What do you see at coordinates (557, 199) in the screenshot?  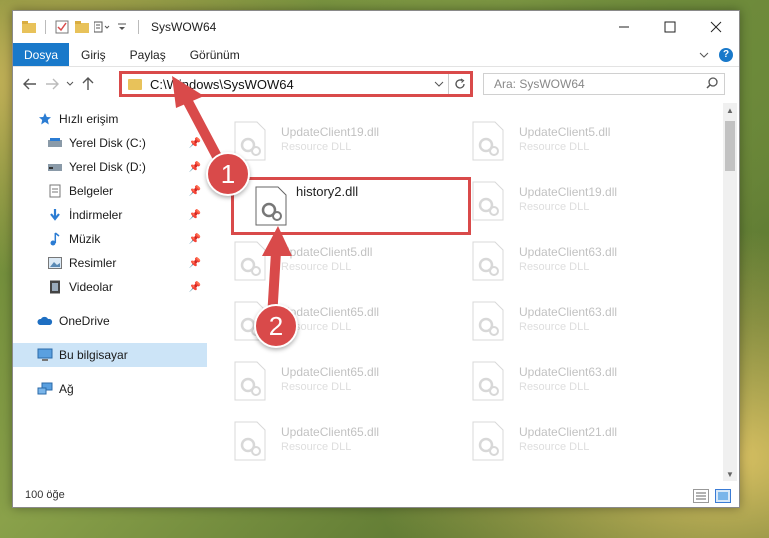 I see `list-item: UpdateClient19.dll Resource DLL` at bounding box center [557, 199].